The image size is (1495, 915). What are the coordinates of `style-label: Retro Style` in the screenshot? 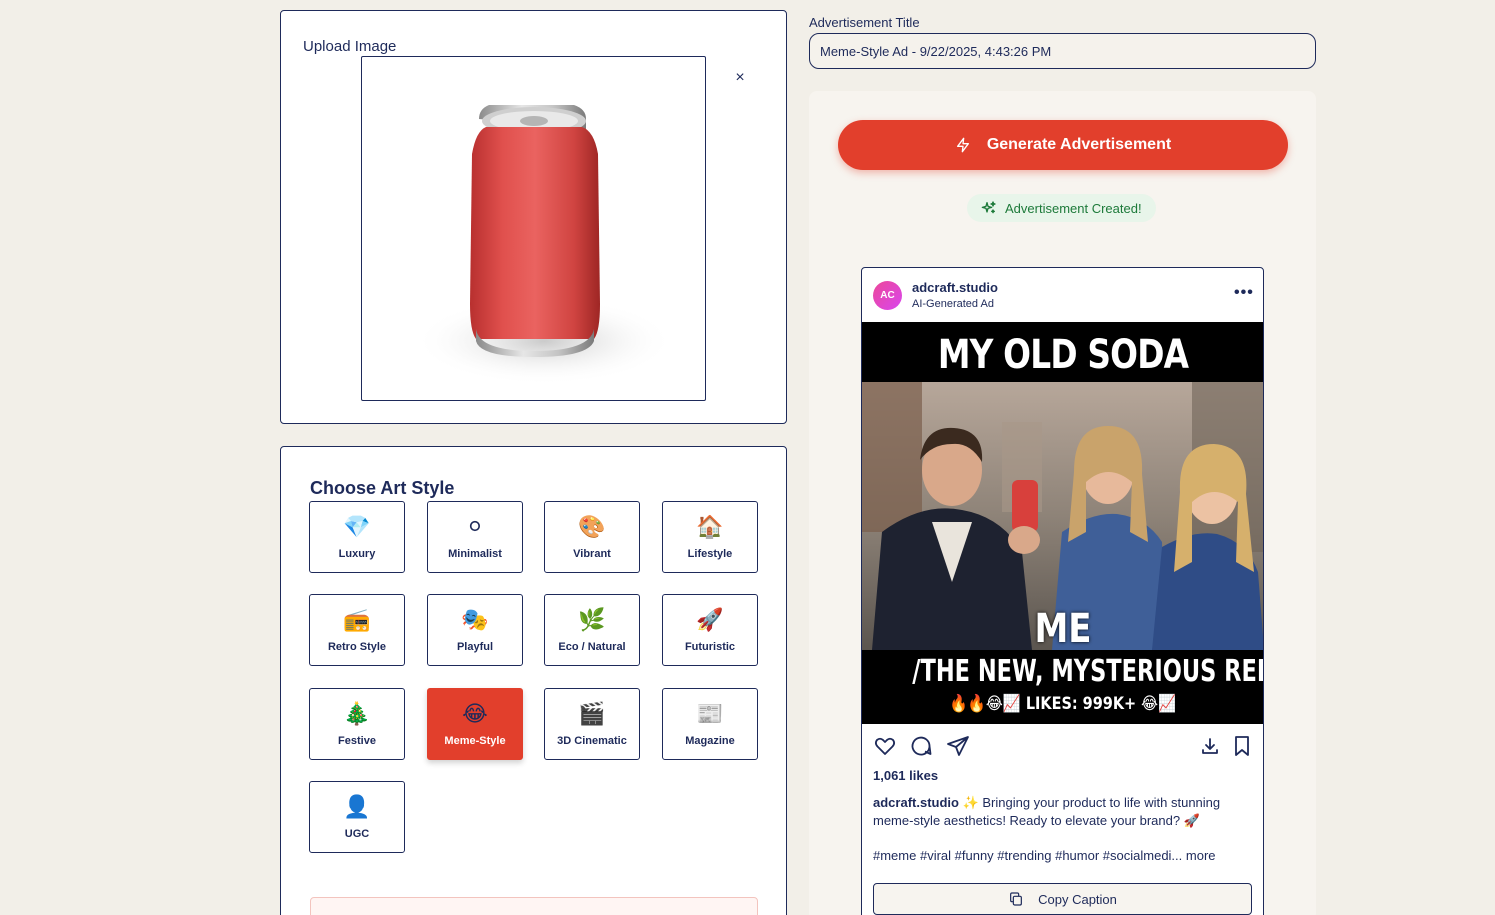 It's located at (357, 647).